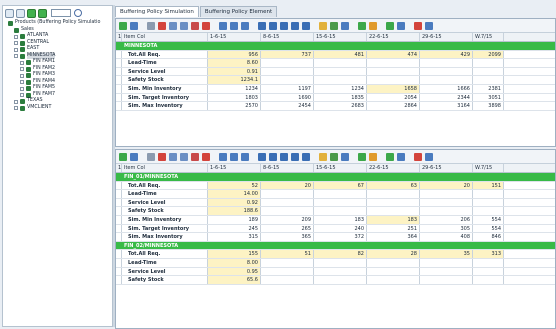  I want to click on table-cell: 956, so click(234, 54).